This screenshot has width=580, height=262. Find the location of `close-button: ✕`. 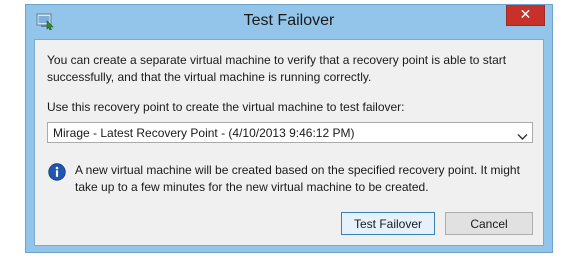

close-button: ✕ is located at coordinates (525, 15).